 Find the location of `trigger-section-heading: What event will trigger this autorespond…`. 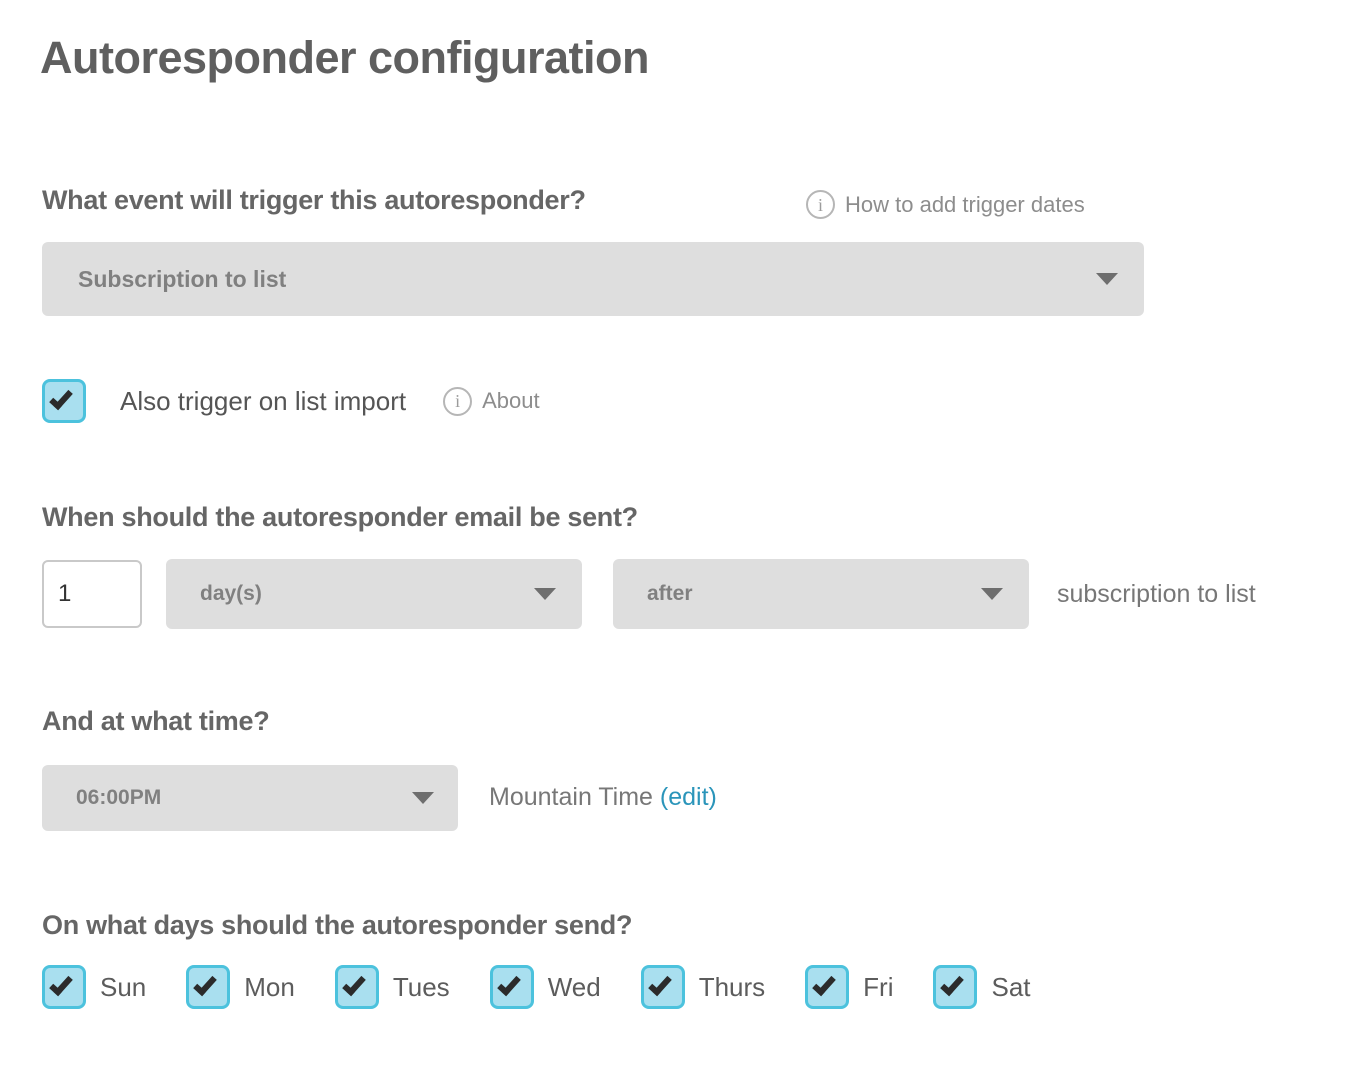

trigger-section-heading: What event will trigger this autorespond… is located at coordinates (314, 200).